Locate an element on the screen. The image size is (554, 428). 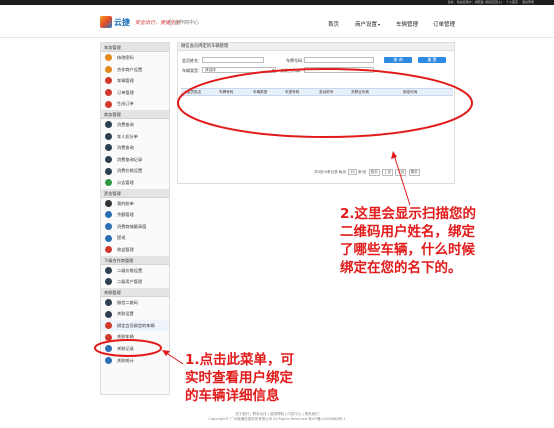
annotation-left-line: 1.点击此菜单，可 is located at coordinates (240, 360).